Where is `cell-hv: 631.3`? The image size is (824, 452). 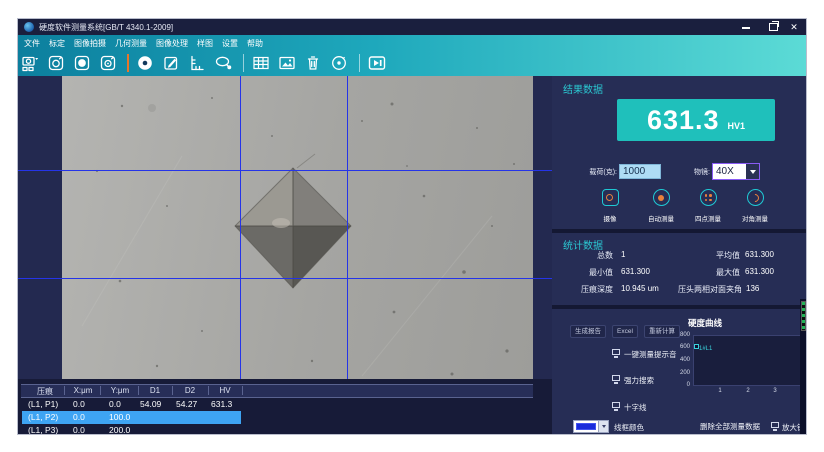
cell-hv: 631.3 is located at coordinates (222, 404).